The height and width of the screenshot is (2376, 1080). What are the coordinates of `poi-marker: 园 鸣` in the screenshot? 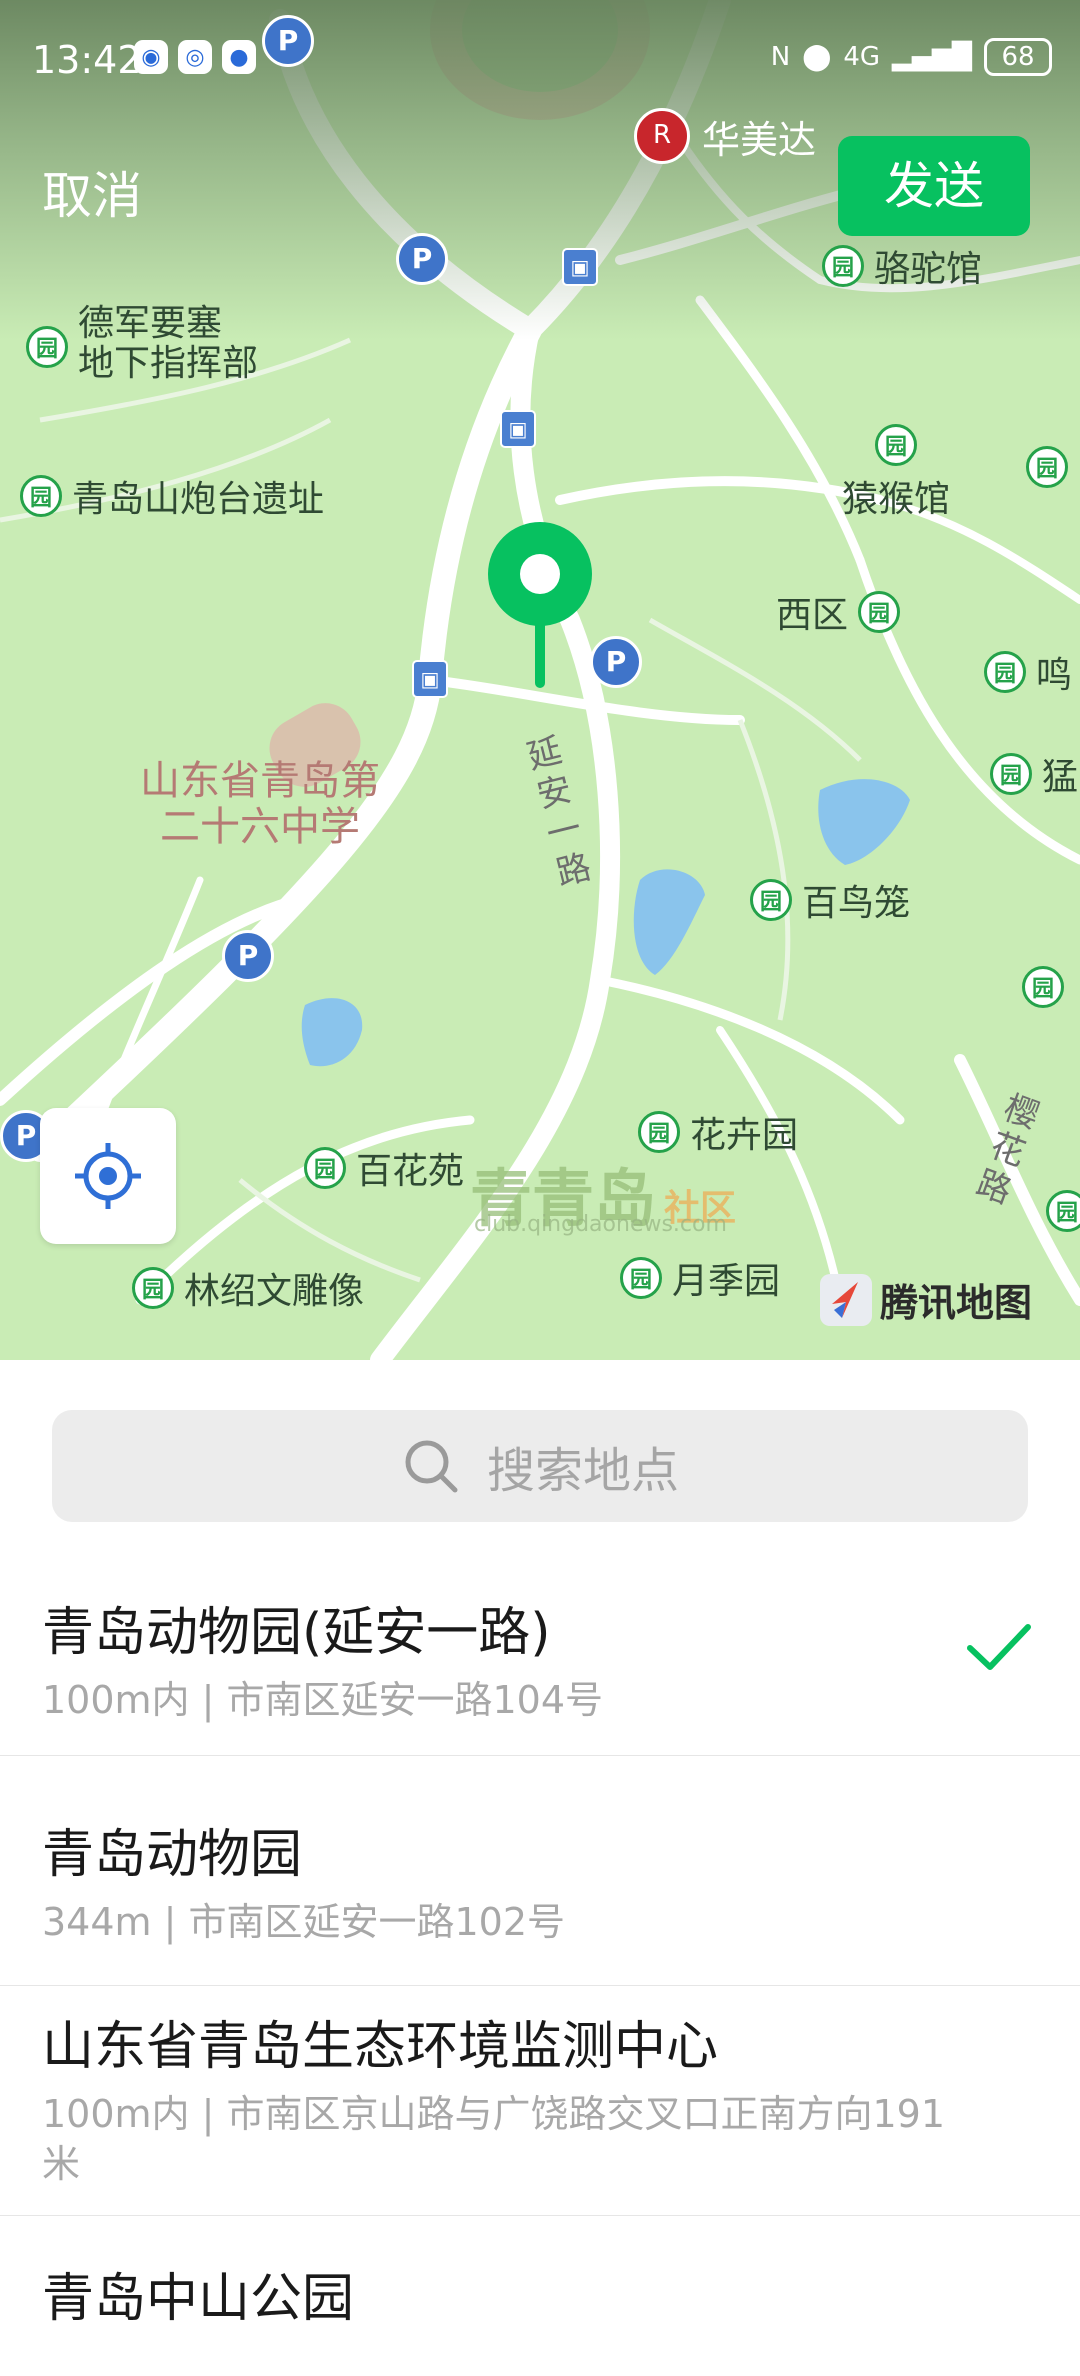 It's located at (1028, 672).